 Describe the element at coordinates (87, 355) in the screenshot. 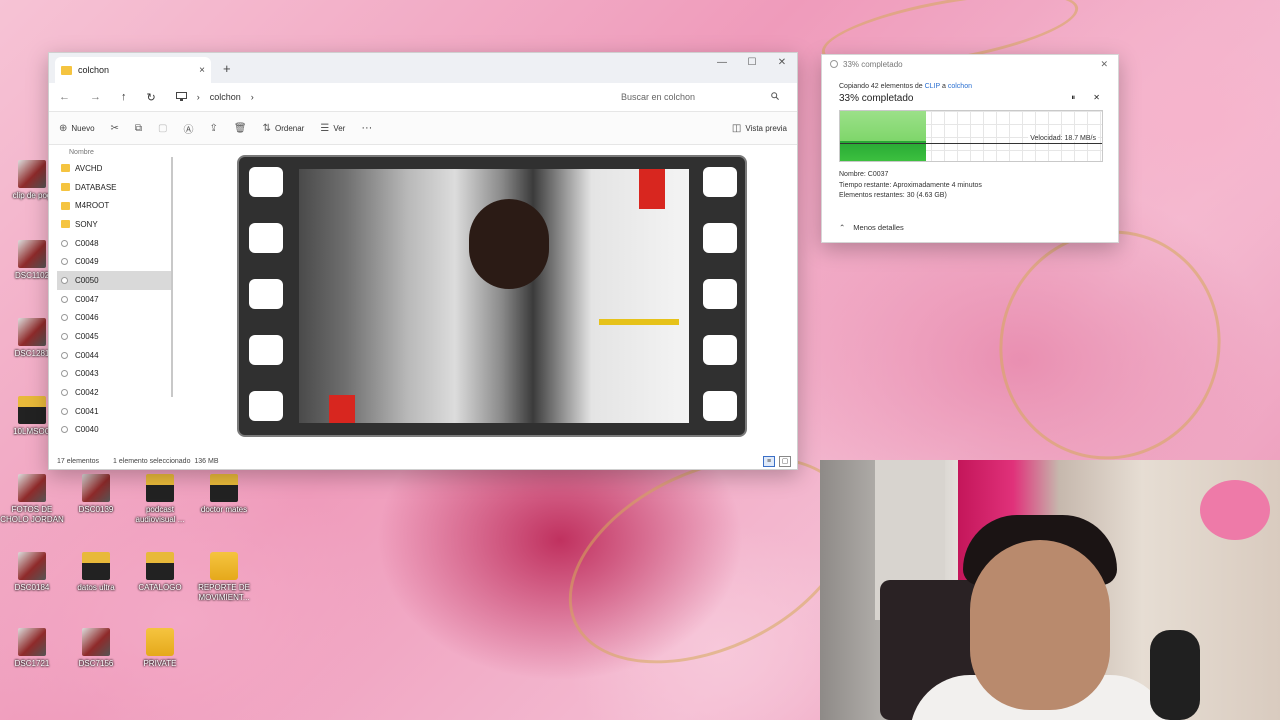

I see `file-name: C0044` at that location.